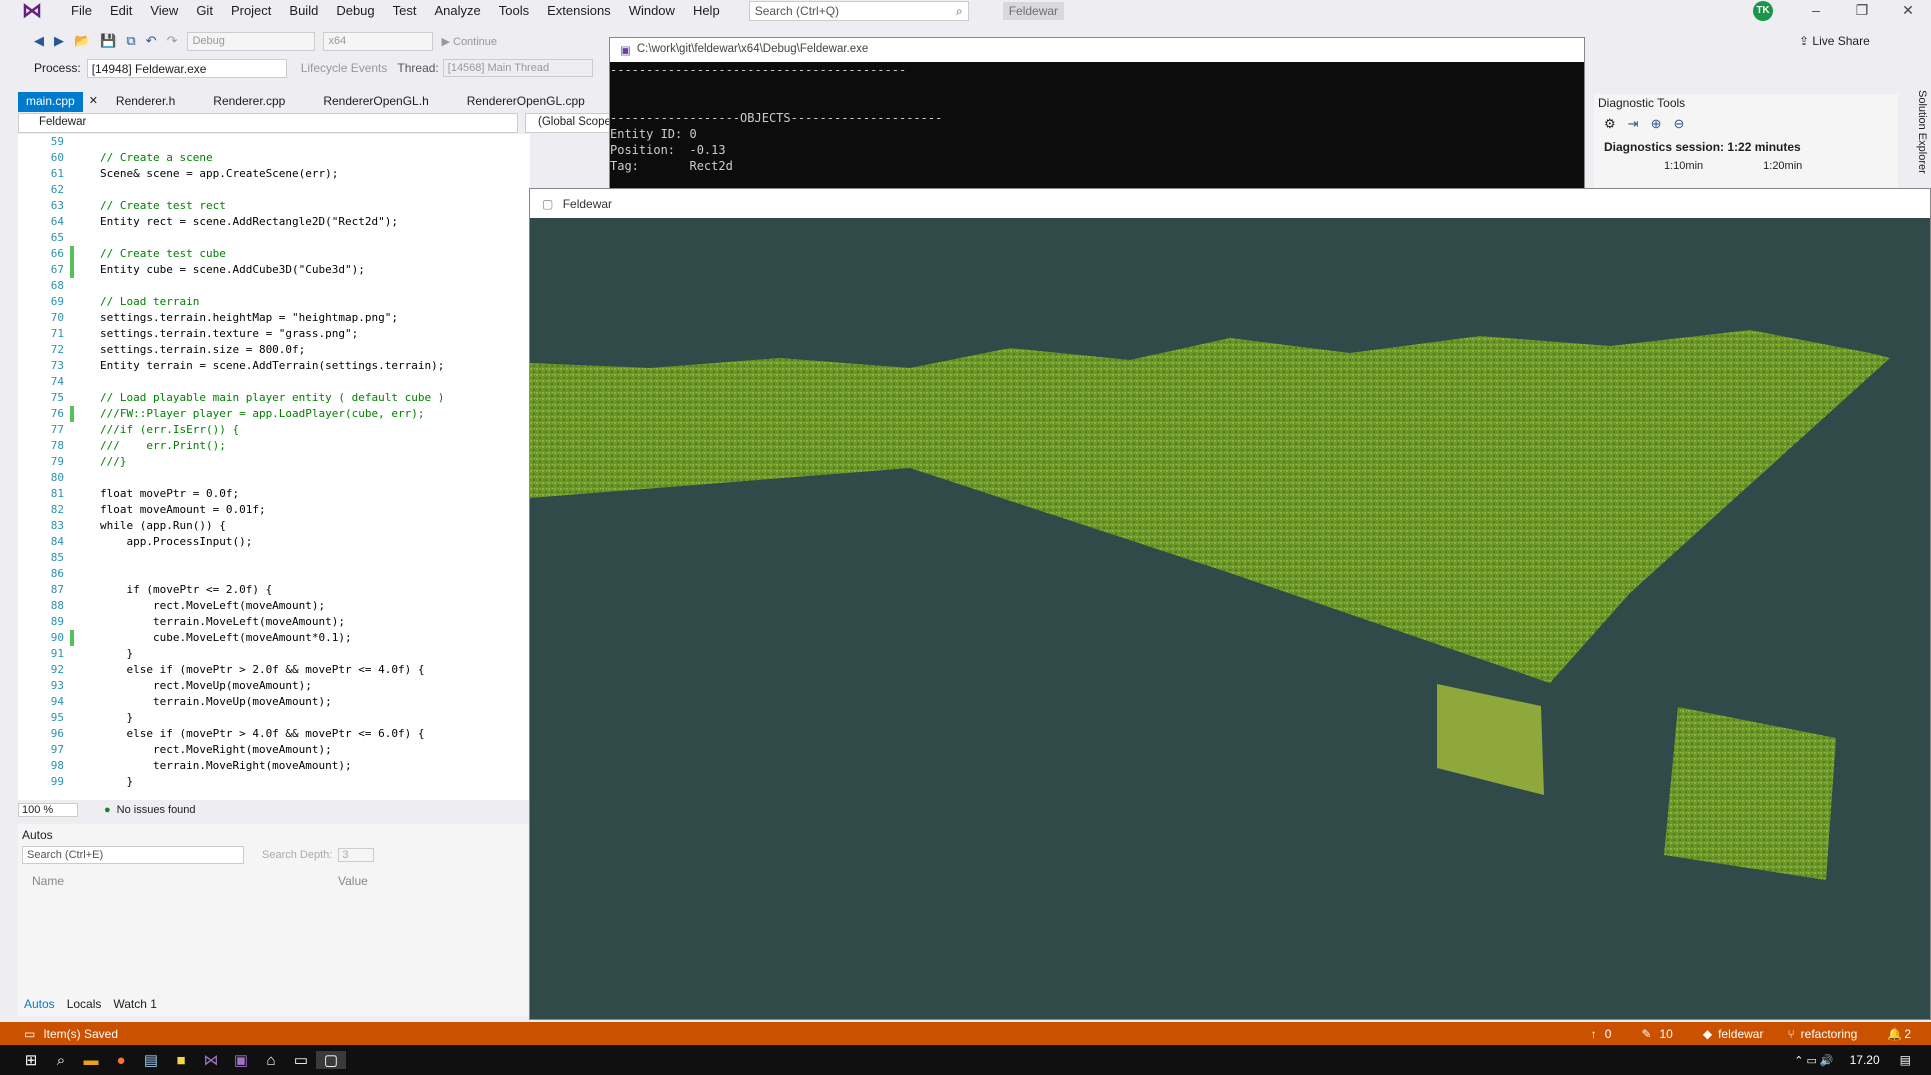 The image size is (1931, 1075). Describe the element at coordinates (653, 134) in the screenshot. I see `console-line: Entity ID: 0` at that location.